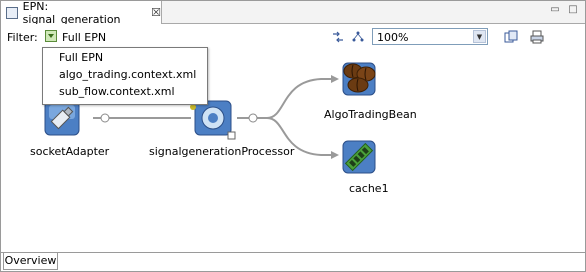 This screenshot has width=586, height=272. Describe the element at coordinates (511, 37) in the screenshot. I see `export-icon` at that location.